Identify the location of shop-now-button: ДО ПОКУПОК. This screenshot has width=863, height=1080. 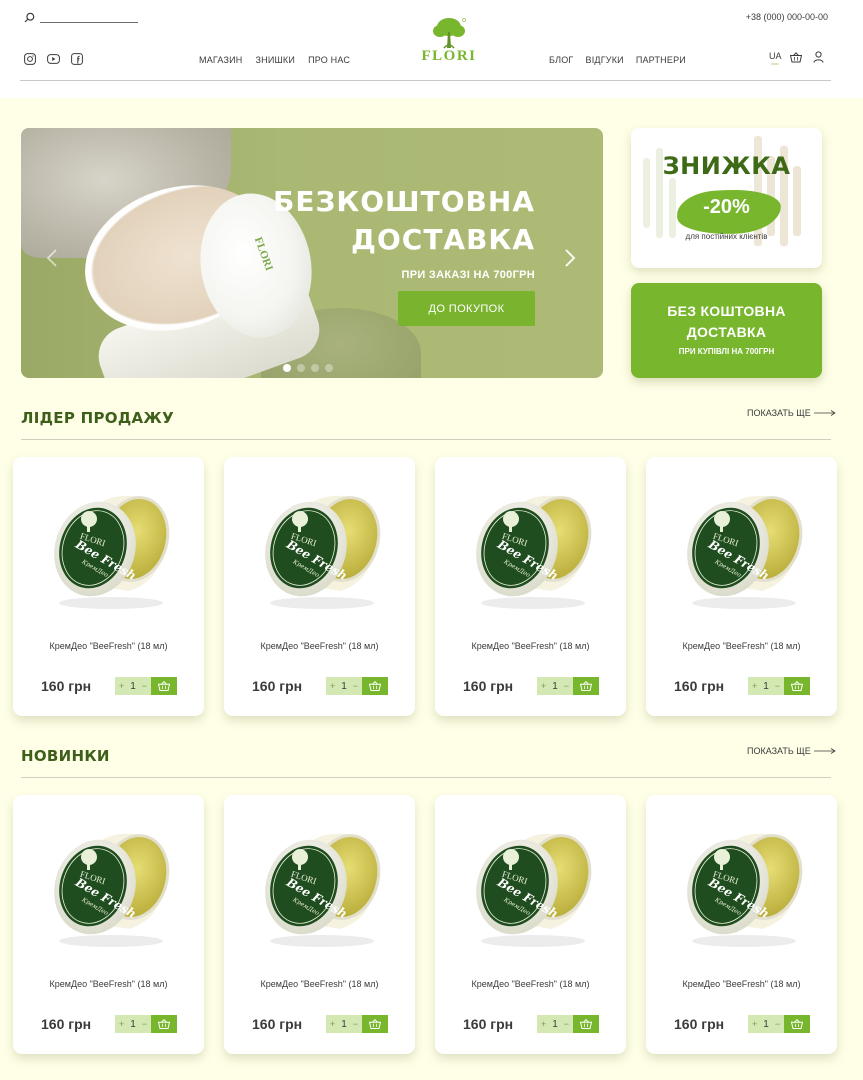
(466, 308).